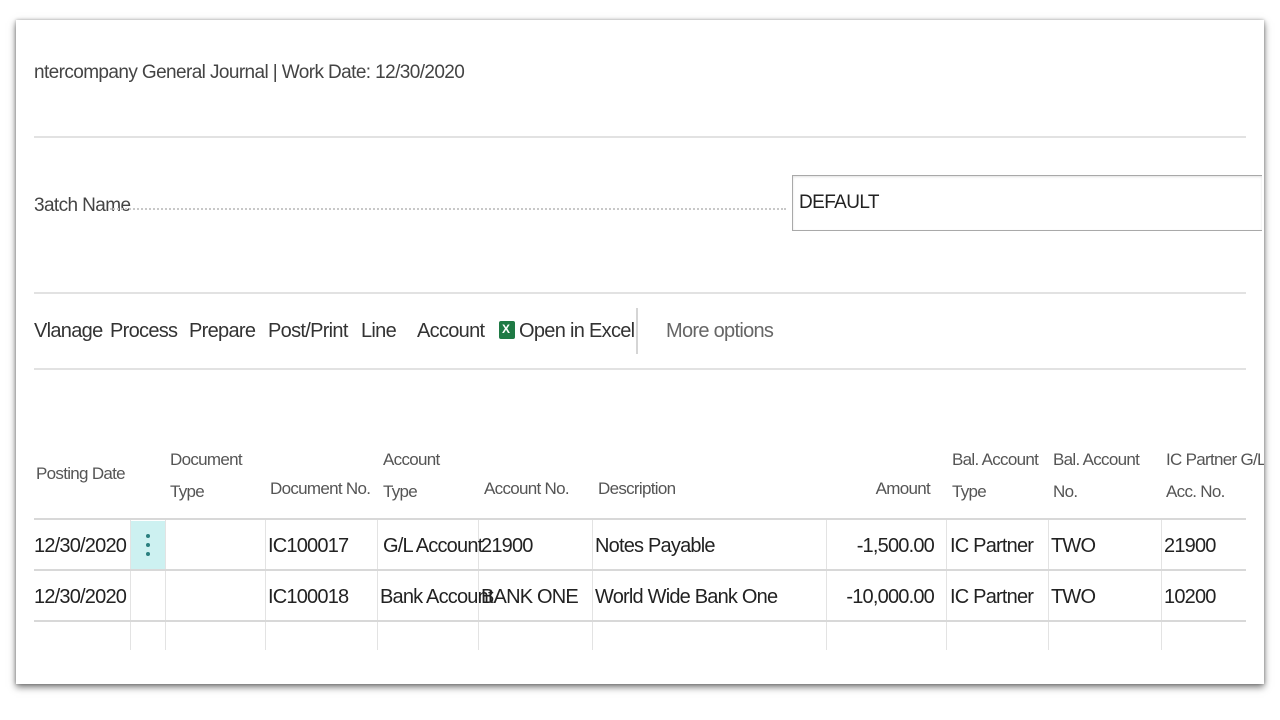 This screenshot has width=1280, height=720. What do you see at coordinates (995, 476) in the screenshot?
I see `col-bal-account-type: Bal. Account Type` at bounding box center [995, 476].